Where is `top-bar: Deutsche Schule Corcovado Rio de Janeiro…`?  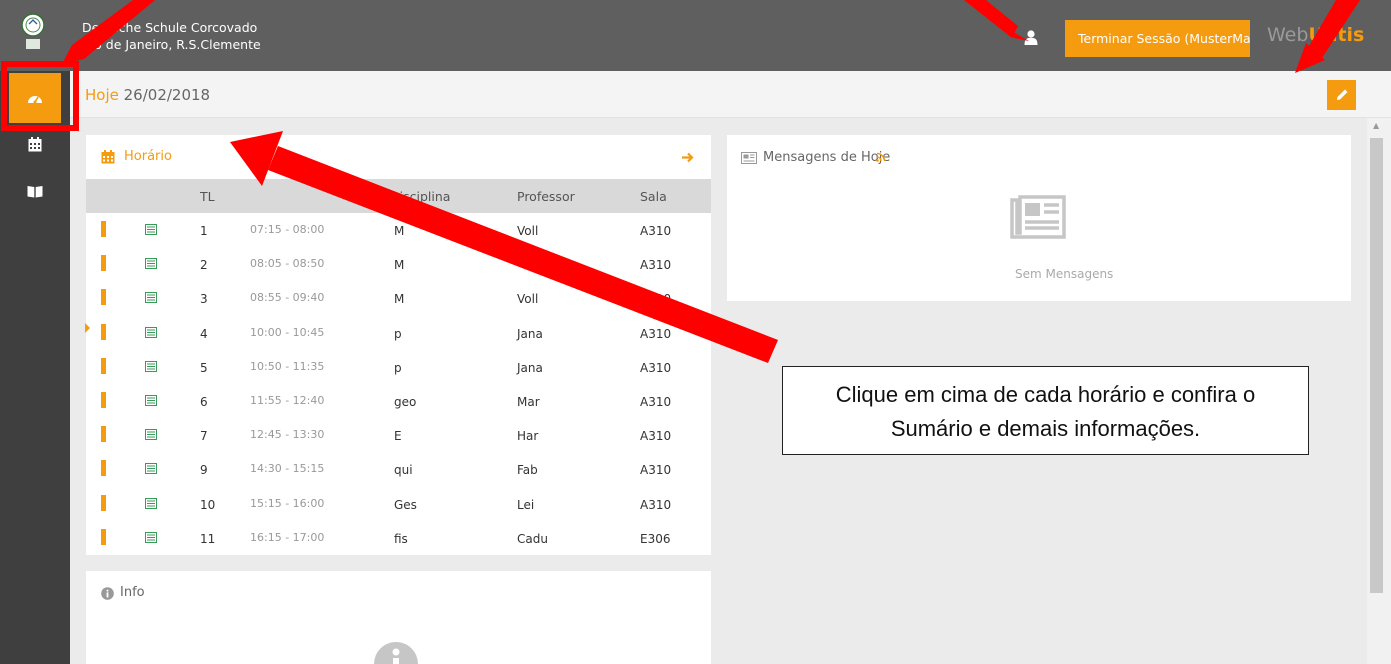
top-bar: Deutsche Schule Corcovado Rio de Janeiro… is located at coordinates (695, 35).